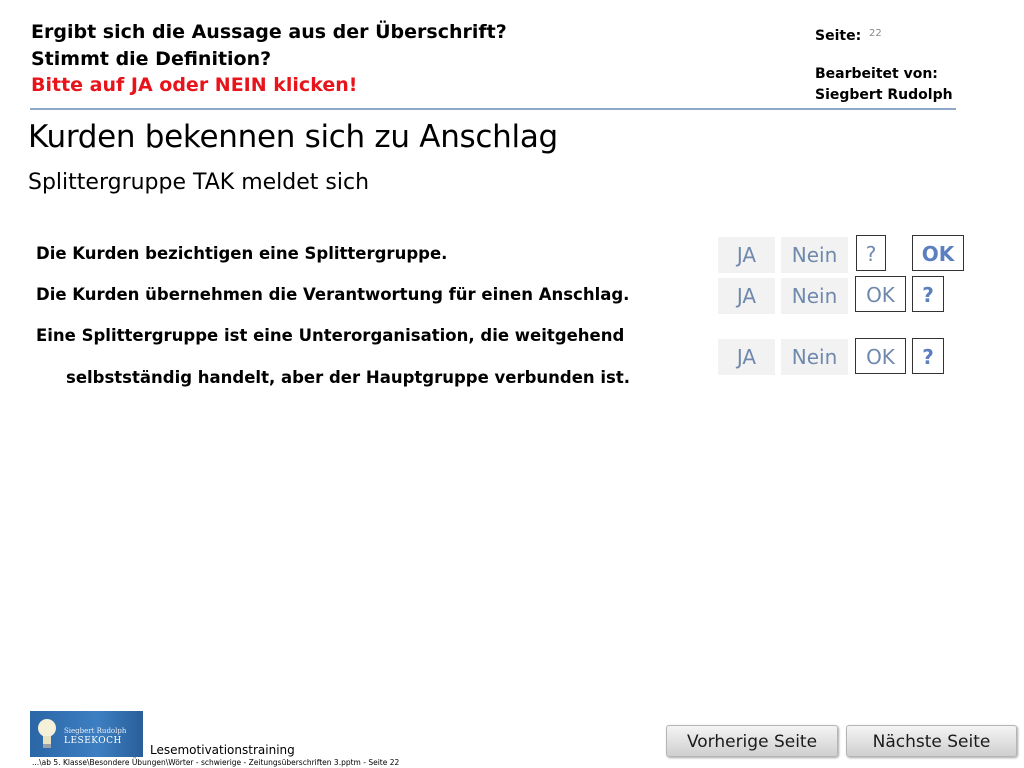 The width and height of the screenshot is (1024, 768). What do you see at coordinates (752, 741) in the screenshot?
I see `previous-page-button: Vorherige Seite` at bounding box center [752, 741].